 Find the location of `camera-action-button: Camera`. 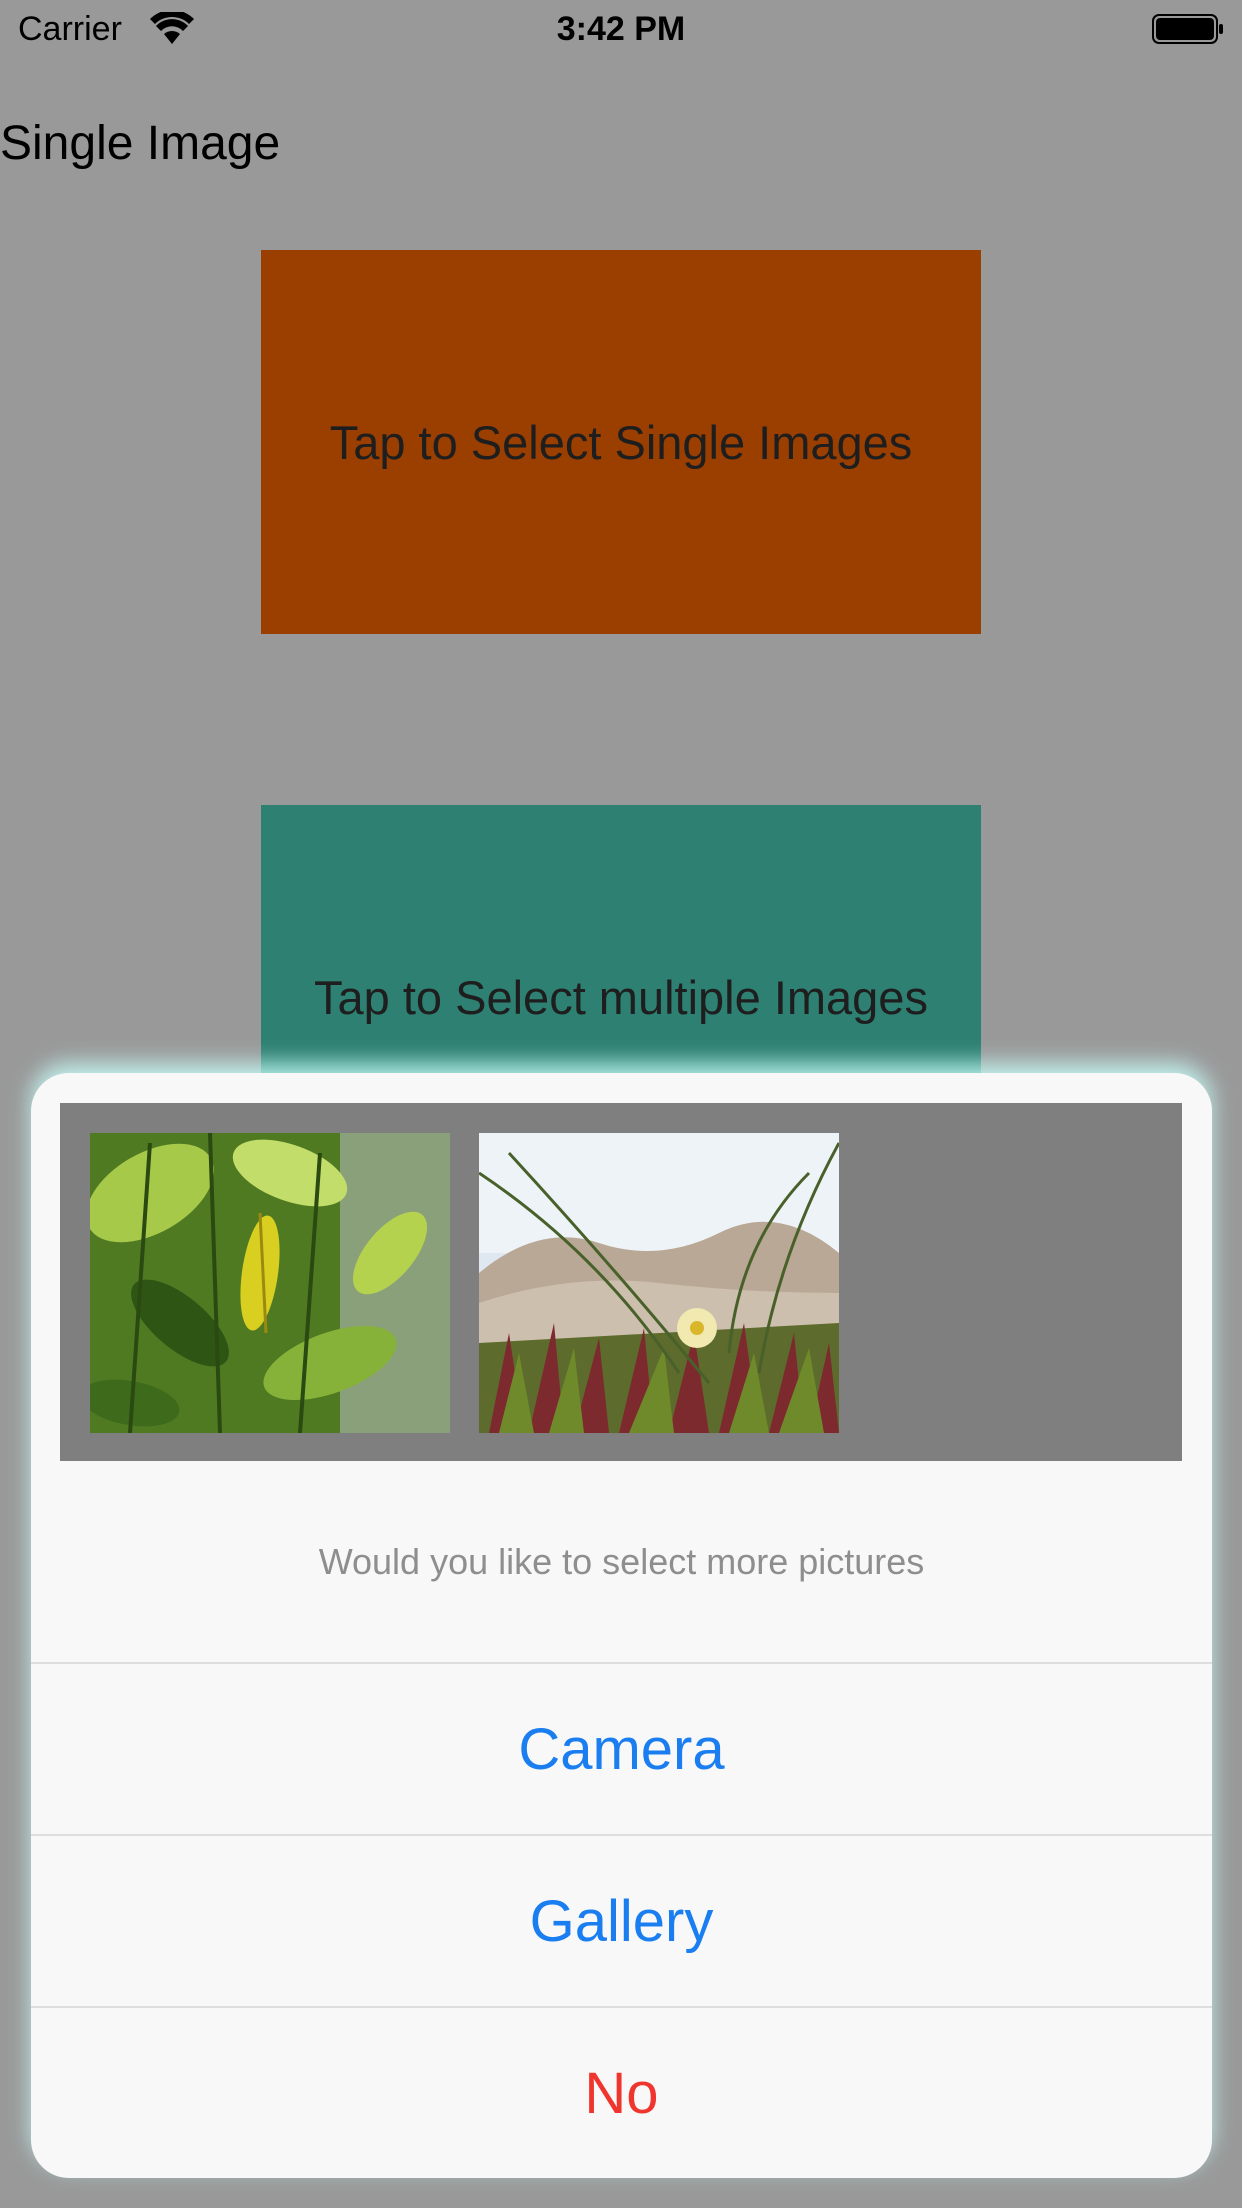

camera-action-button: Camera is located at coordinates (621, 1748).